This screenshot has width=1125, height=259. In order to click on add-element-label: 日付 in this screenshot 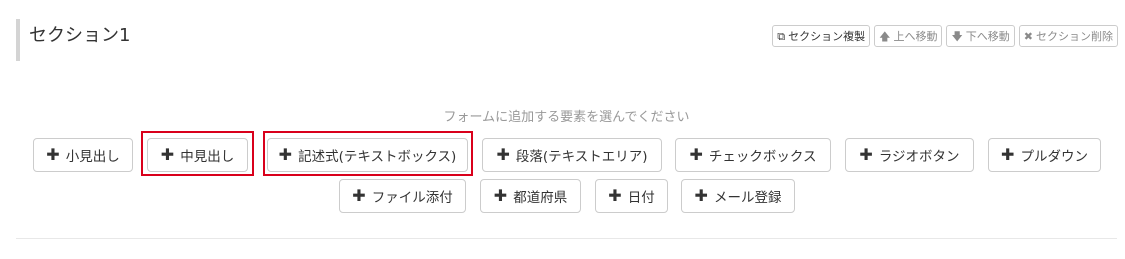, I will do `click(641, 198)`.